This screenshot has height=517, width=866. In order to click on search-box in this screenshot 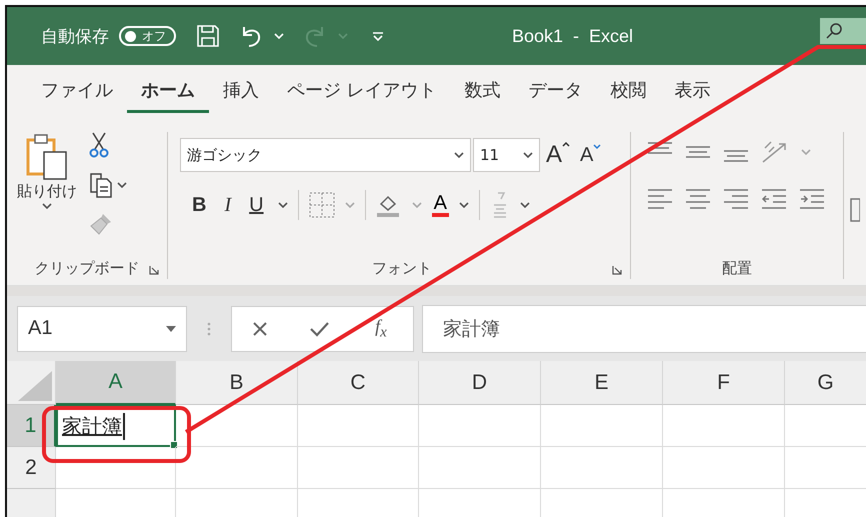, I will do `click(843, 31)`.